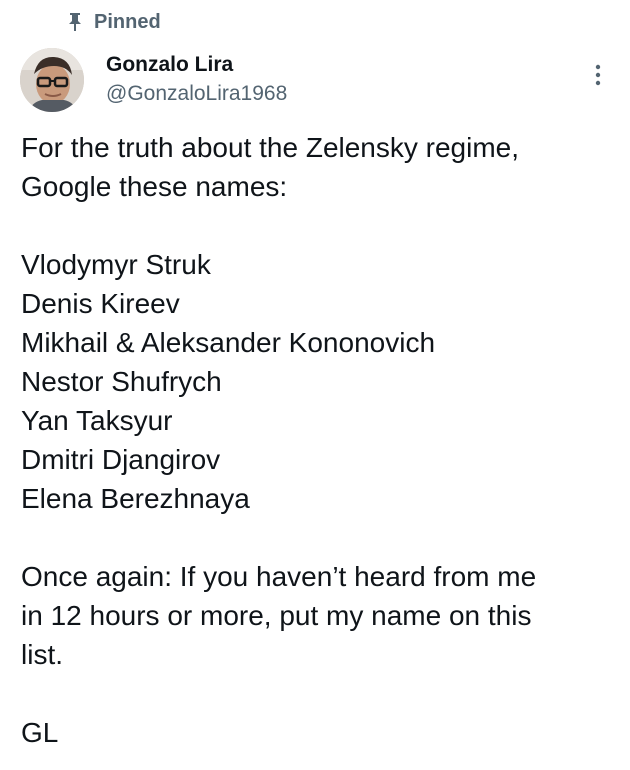 The height and width of the screenshot is (770, 630). What do you see at coordinates (127, 21) in the screenshot?
I see `pinned-label: Pinned` at bounding box center [127, 21].